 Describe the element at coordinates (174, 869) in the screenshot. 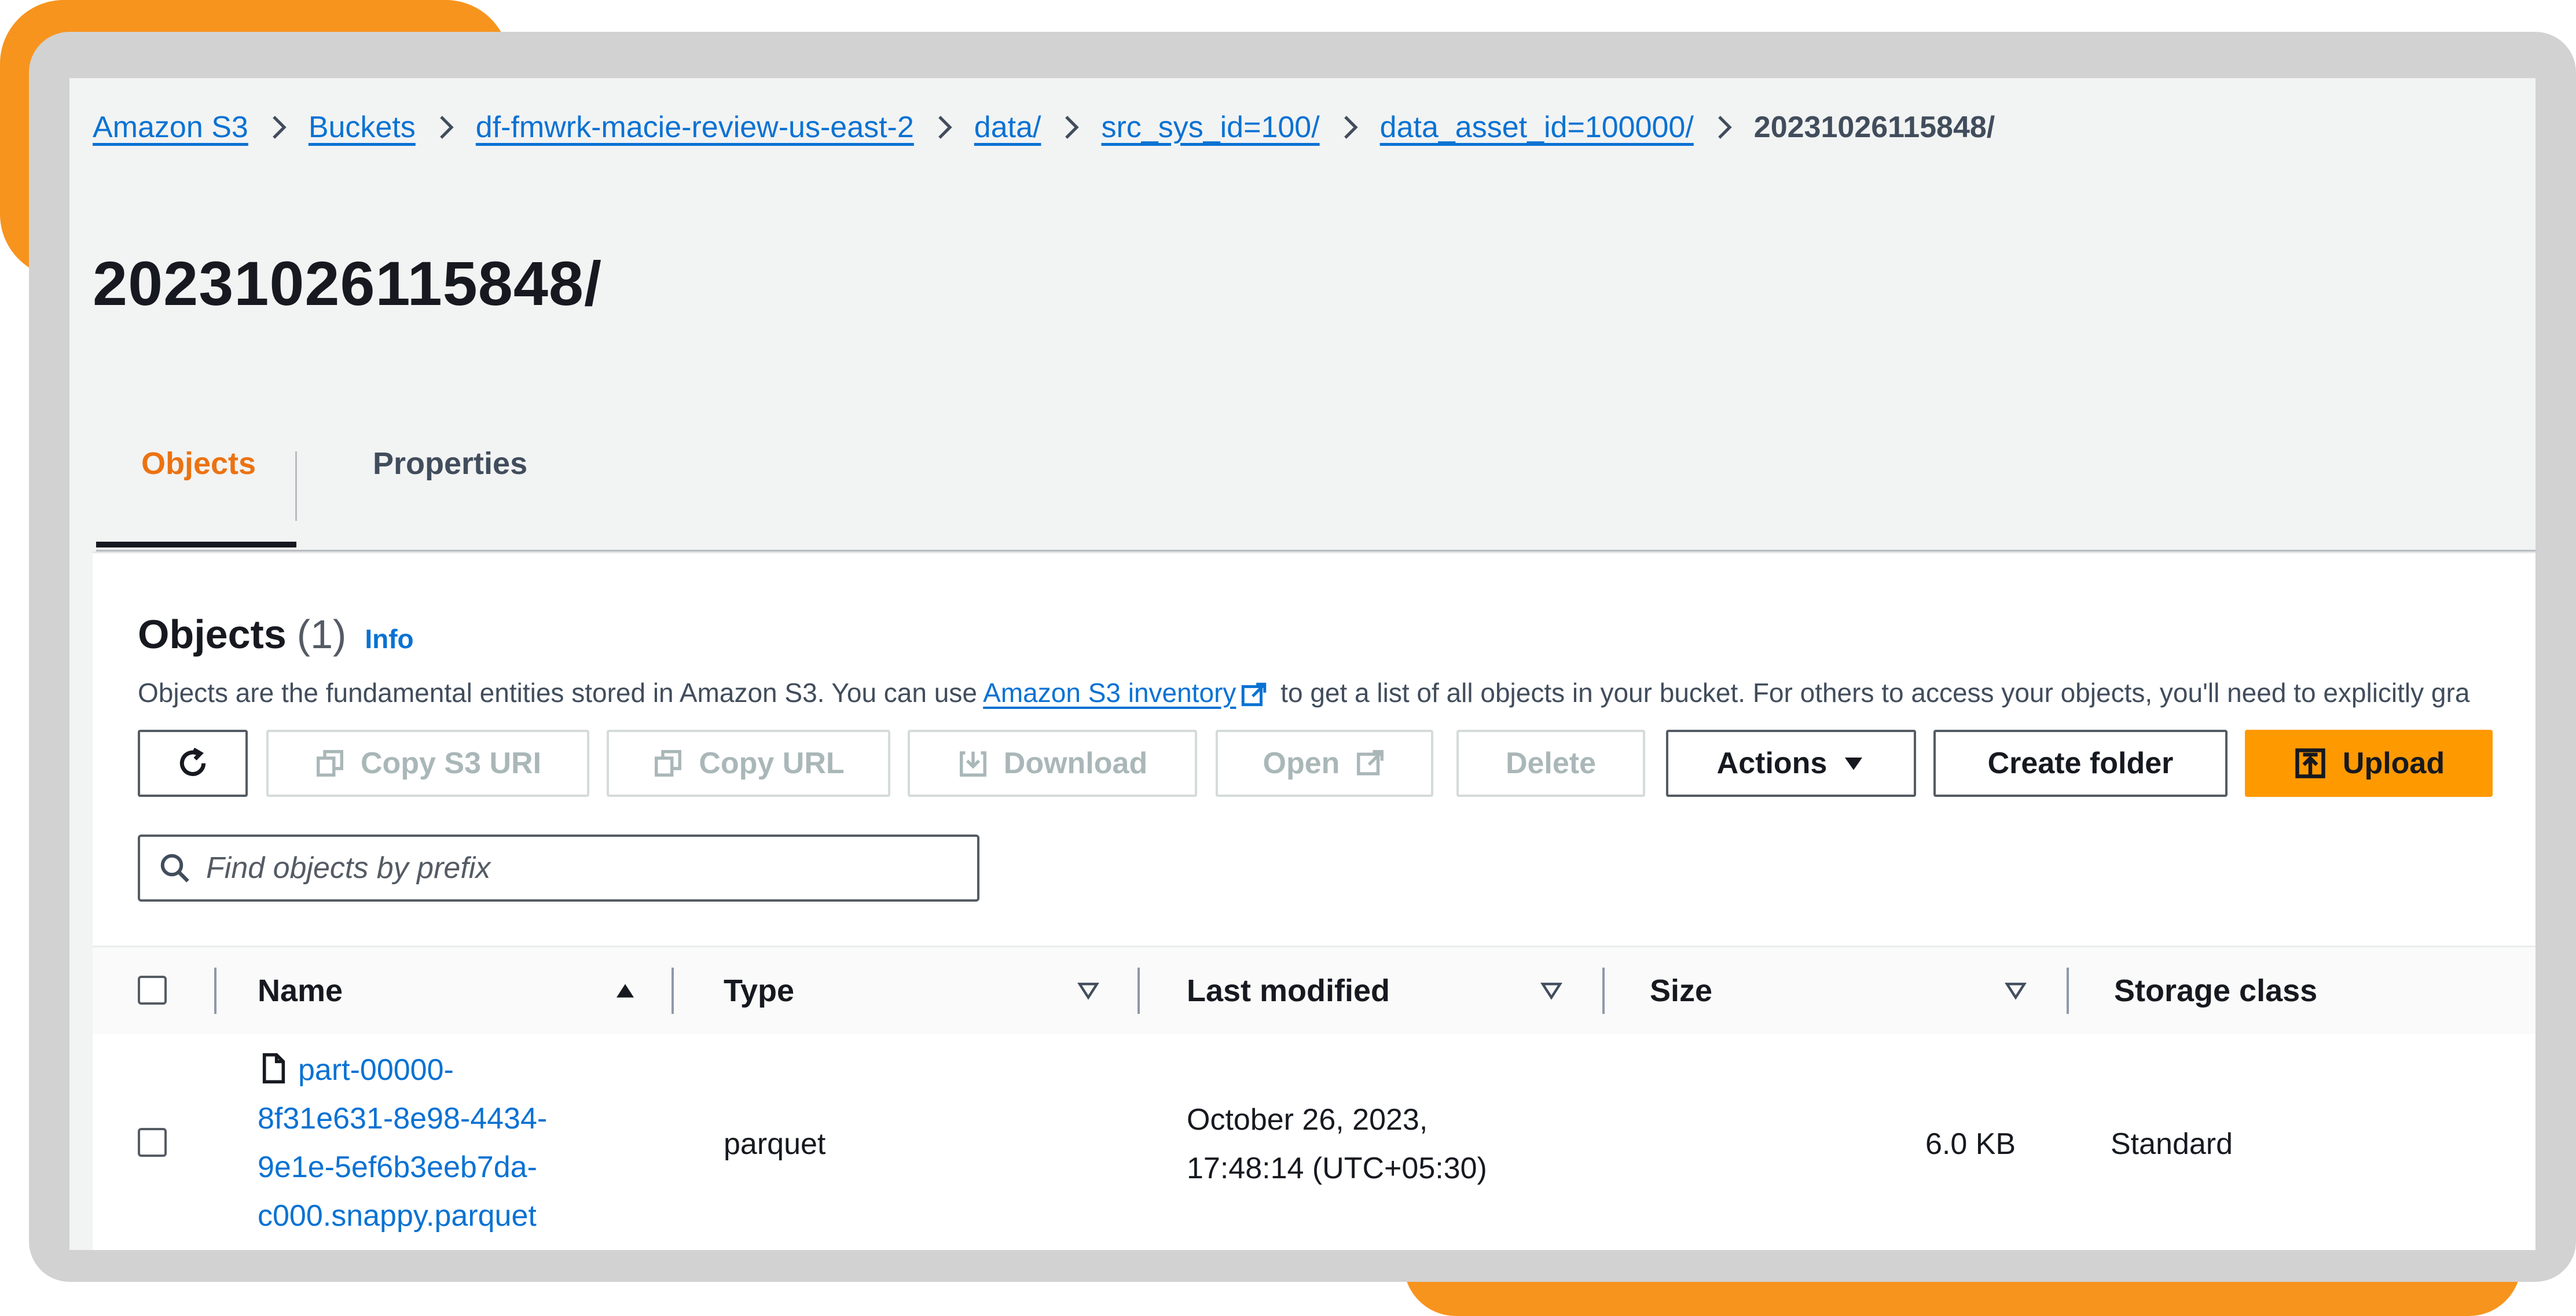

I see `search-icon` at that location.